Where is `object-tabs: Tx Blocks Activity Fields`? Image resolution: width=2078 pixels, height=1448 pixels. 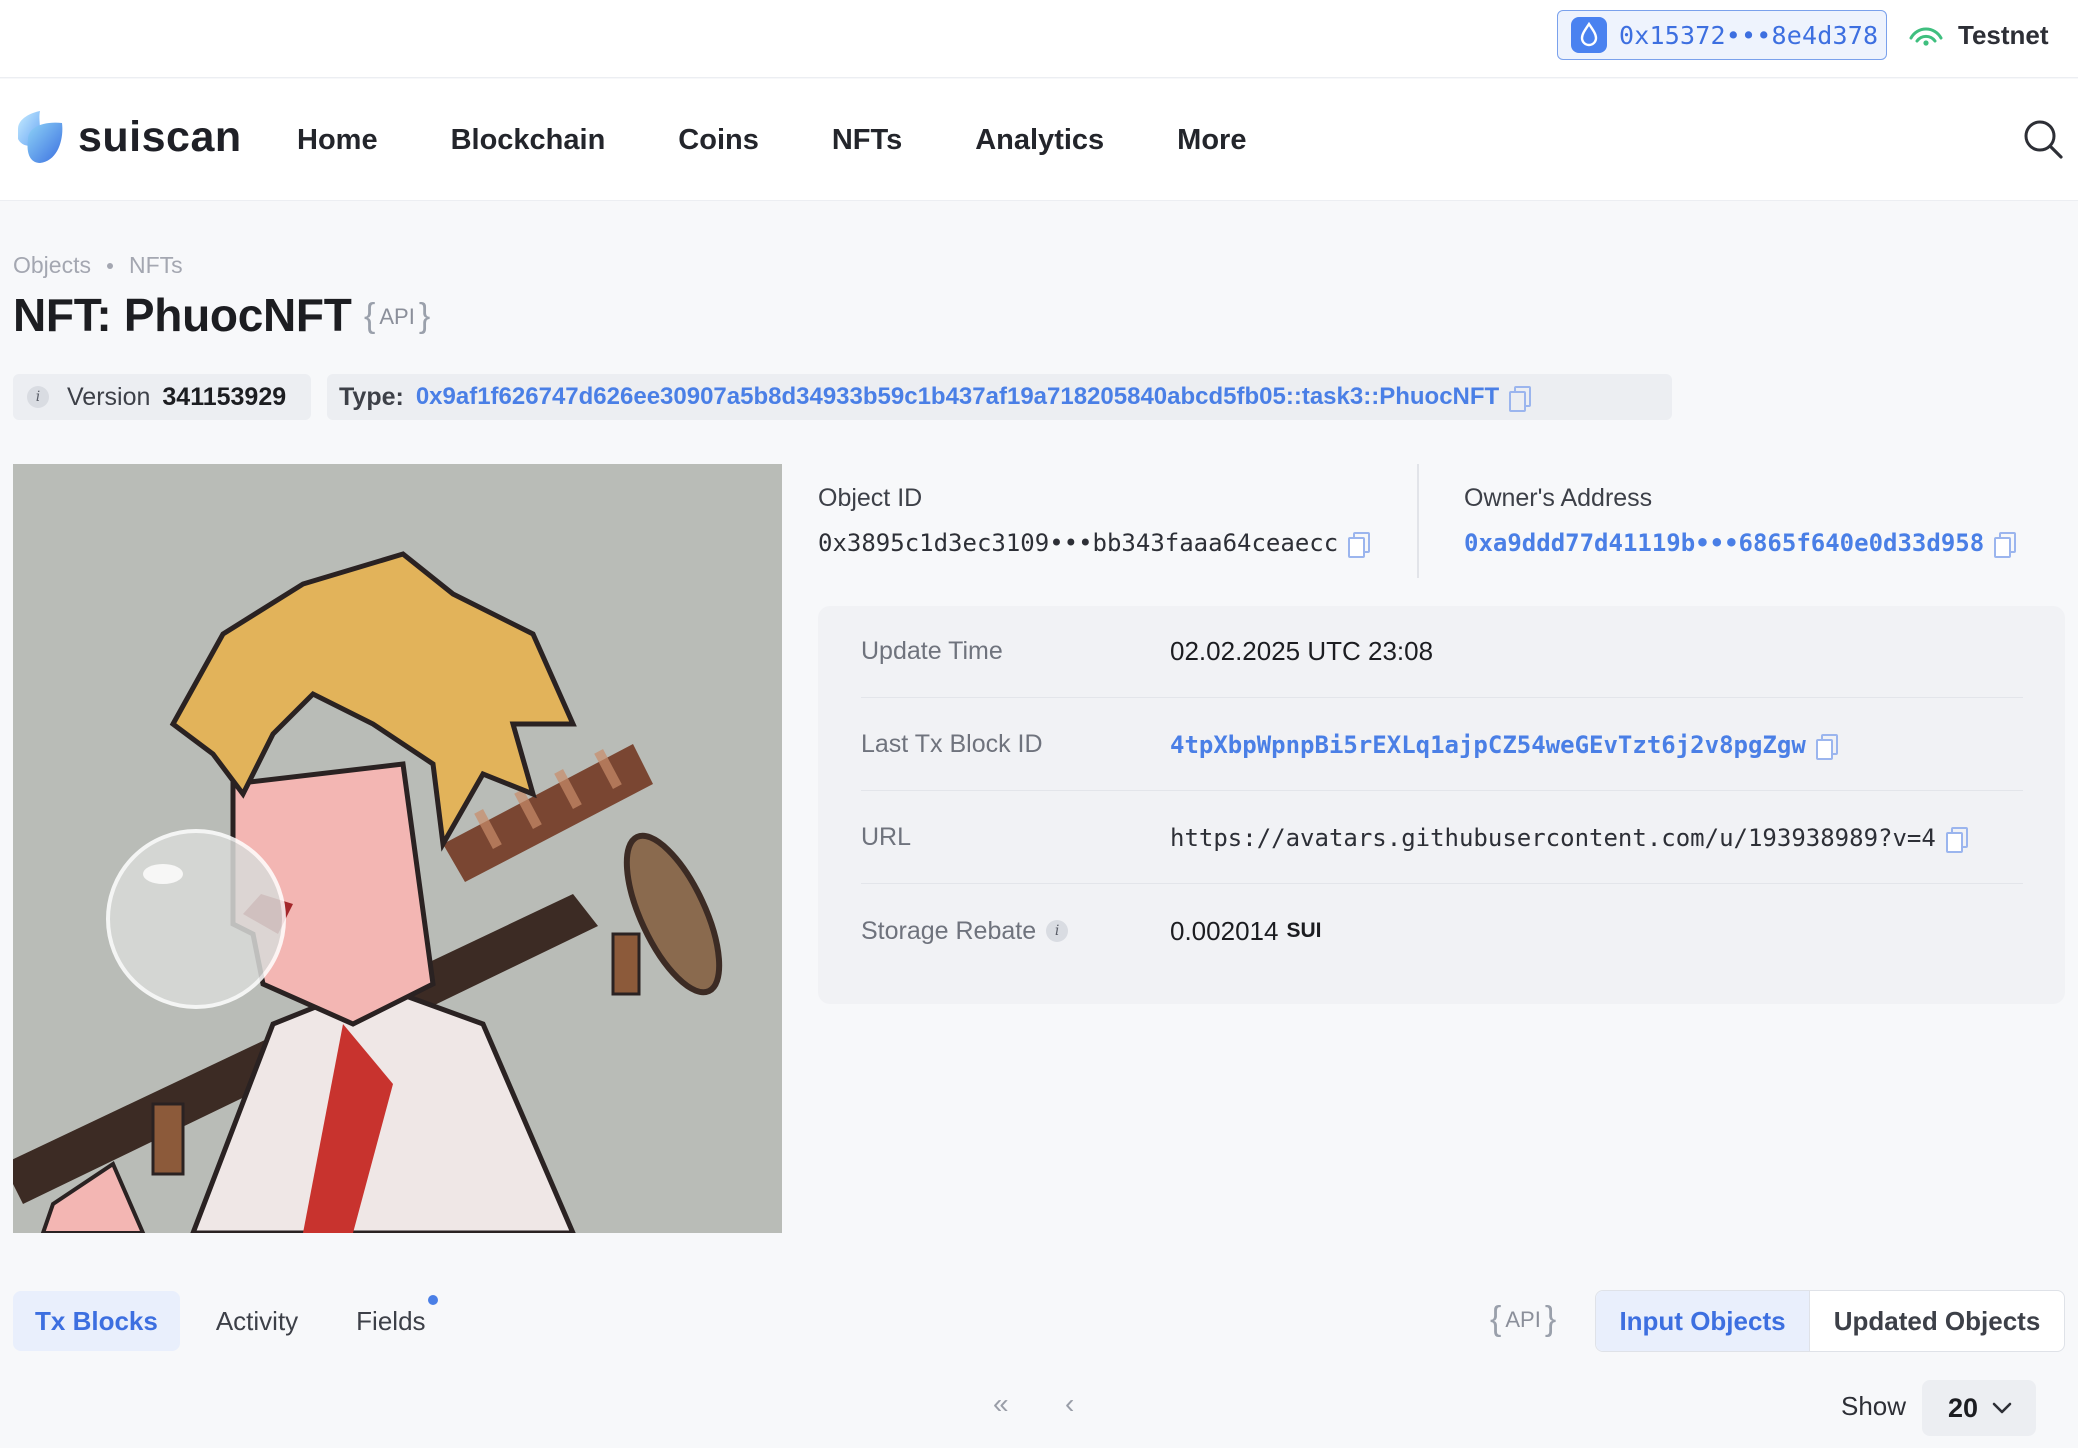
object-tabs: Tx Blocks Activity Fields is located at coordinates (237, 1321).